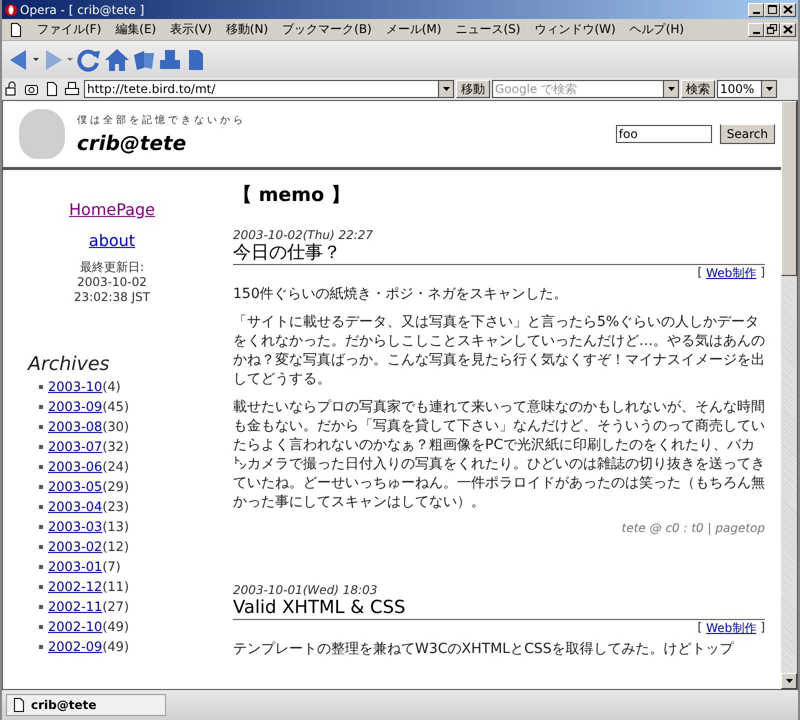 The height and width of the screenshot is (720, 800). Describe the element at coordinates (116, 507) in the screenshot. I see `archive-count: (23)` at that location.